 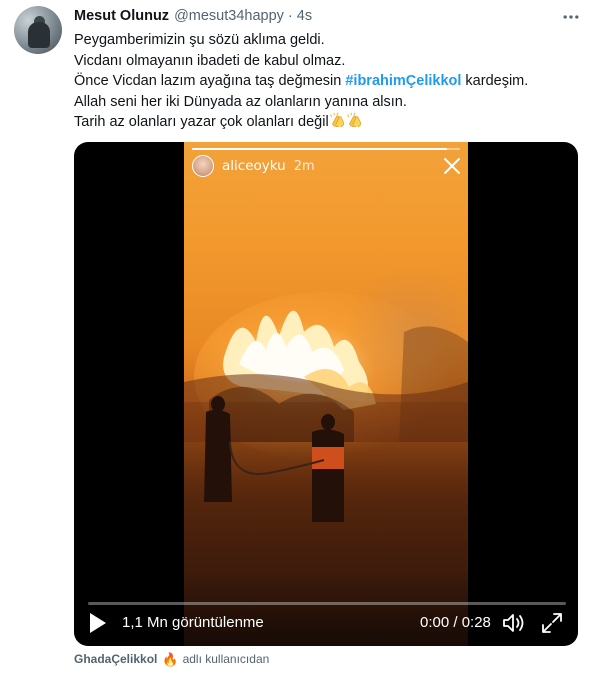 I want to click on attribution-label: adlı kullanıcıdan, so click(x=226, y=659).